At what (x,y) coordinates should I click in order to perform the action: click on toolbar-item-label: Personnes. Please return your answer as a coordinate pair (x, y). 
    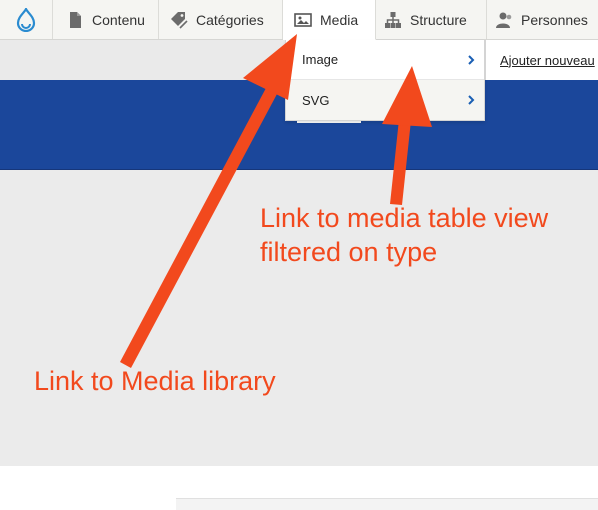
    Looking at the image, I should click on (554, 19).